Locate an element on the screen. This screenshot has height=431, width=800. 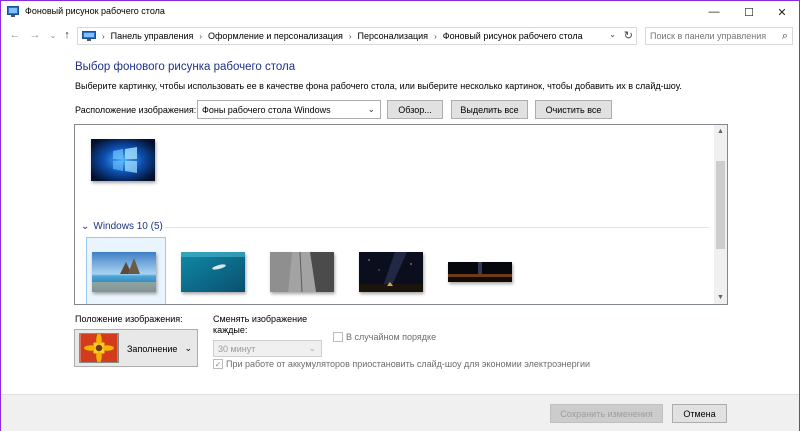
search-box: ⌕ is located at coordinates (719, 36).